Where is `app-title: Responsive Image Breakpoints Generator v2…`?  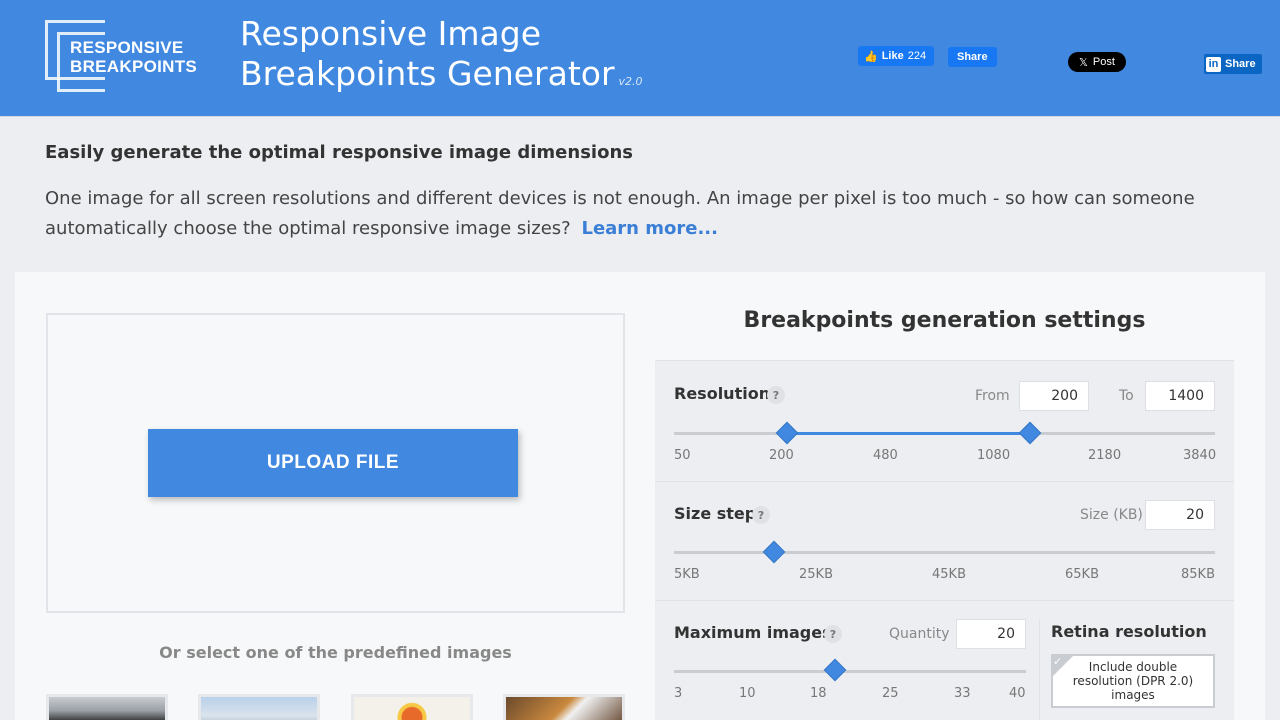 app-title: Responsive Image Breakpoints Generator v2… is located at coordinates (441, 58).